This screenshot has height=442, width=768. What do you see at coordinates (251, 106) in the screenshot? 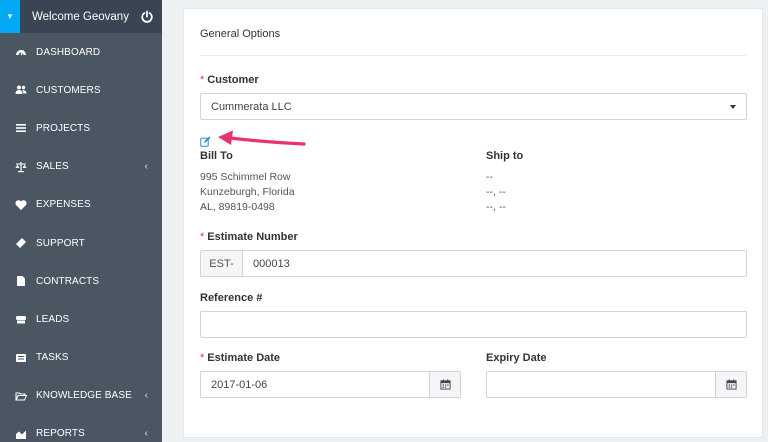
I see `customer-select-value: Cummerata LLC` at bounding box center [251, 106].